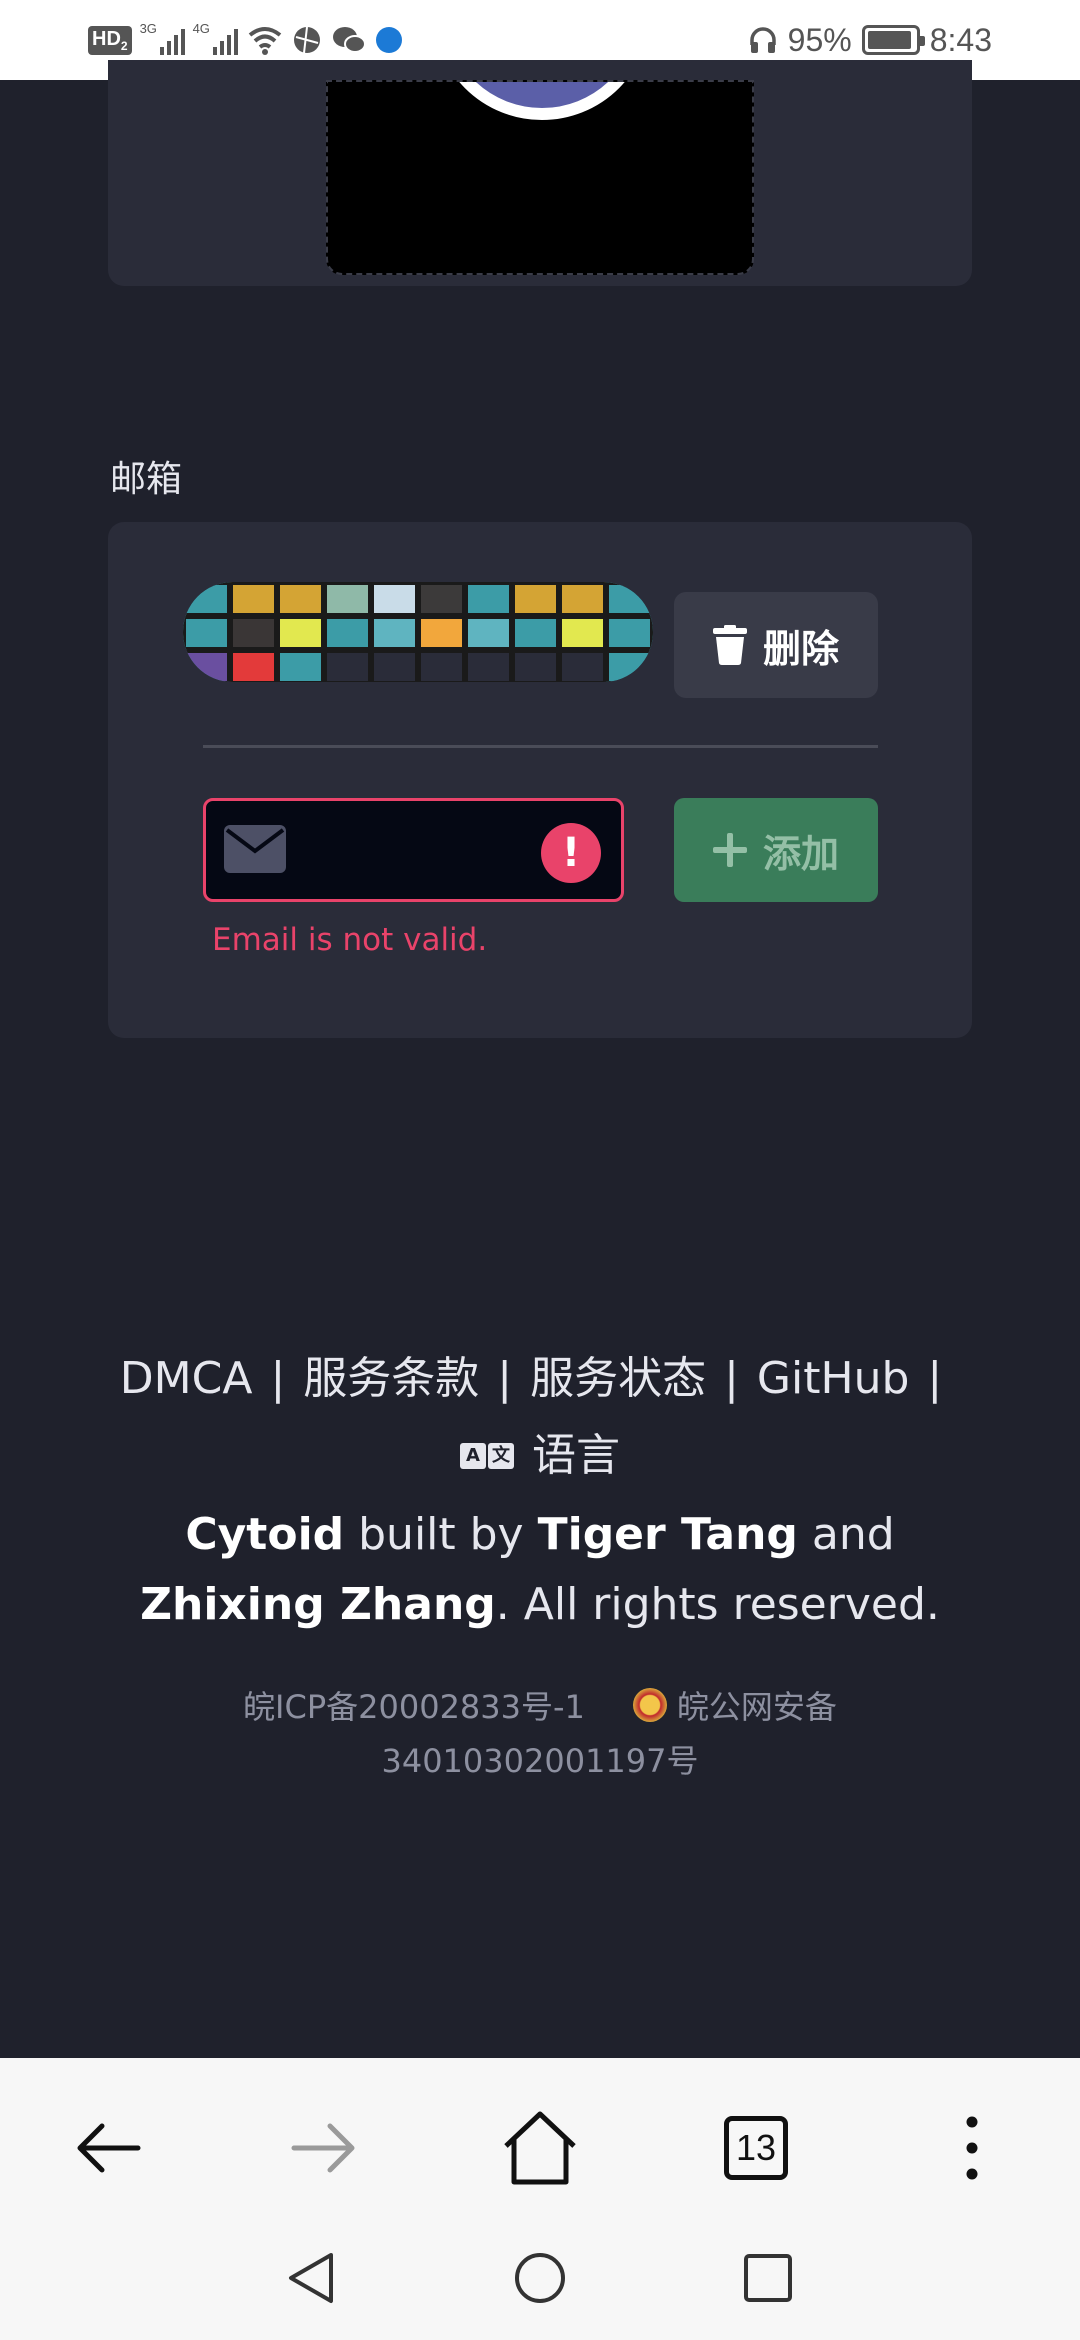 The height and width of the screenshot is (2340, 1080). What do you see at coordinates (110, 40) in the screenshot?
I see `hd-badge: HD2` at bounding box center [110, 40].